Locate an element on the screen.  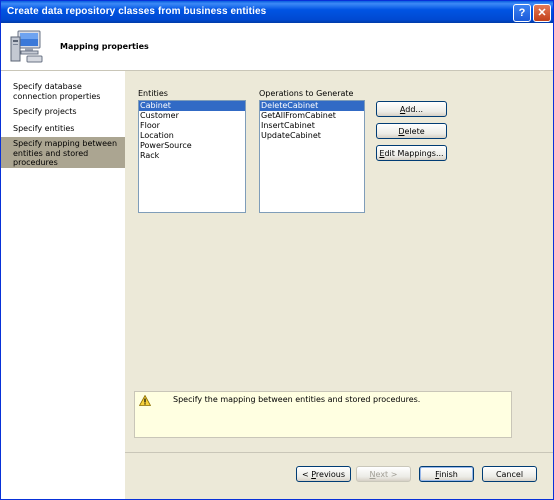
footer-divider is located at coordinates (339, 452).